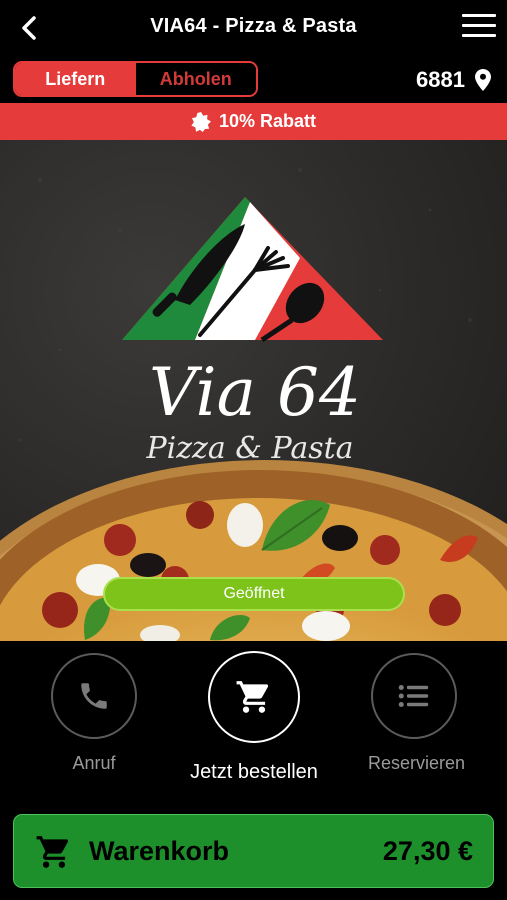 The height and width of the screenshot is (900, 507). What do you see at coordinates (249, 448) in the screenshot?
I see `logo-tagline: Pizza & Pasta` at bounding box center [249, 448].